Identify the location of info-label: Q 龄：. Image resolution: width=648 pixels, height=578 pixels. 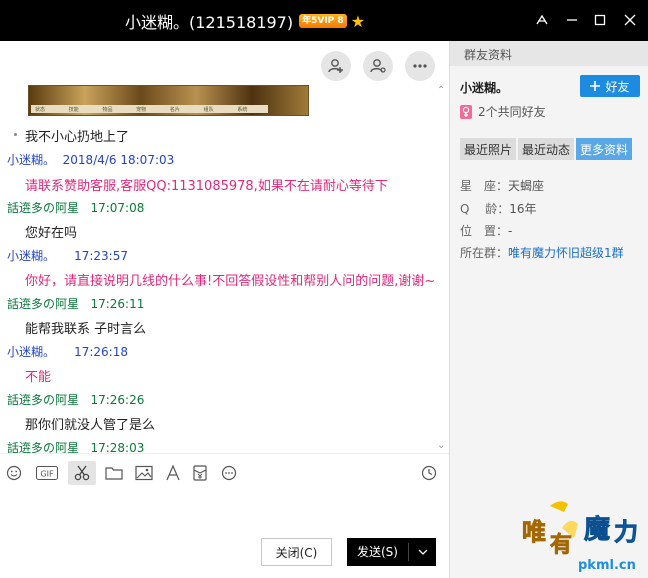
(485, 209).